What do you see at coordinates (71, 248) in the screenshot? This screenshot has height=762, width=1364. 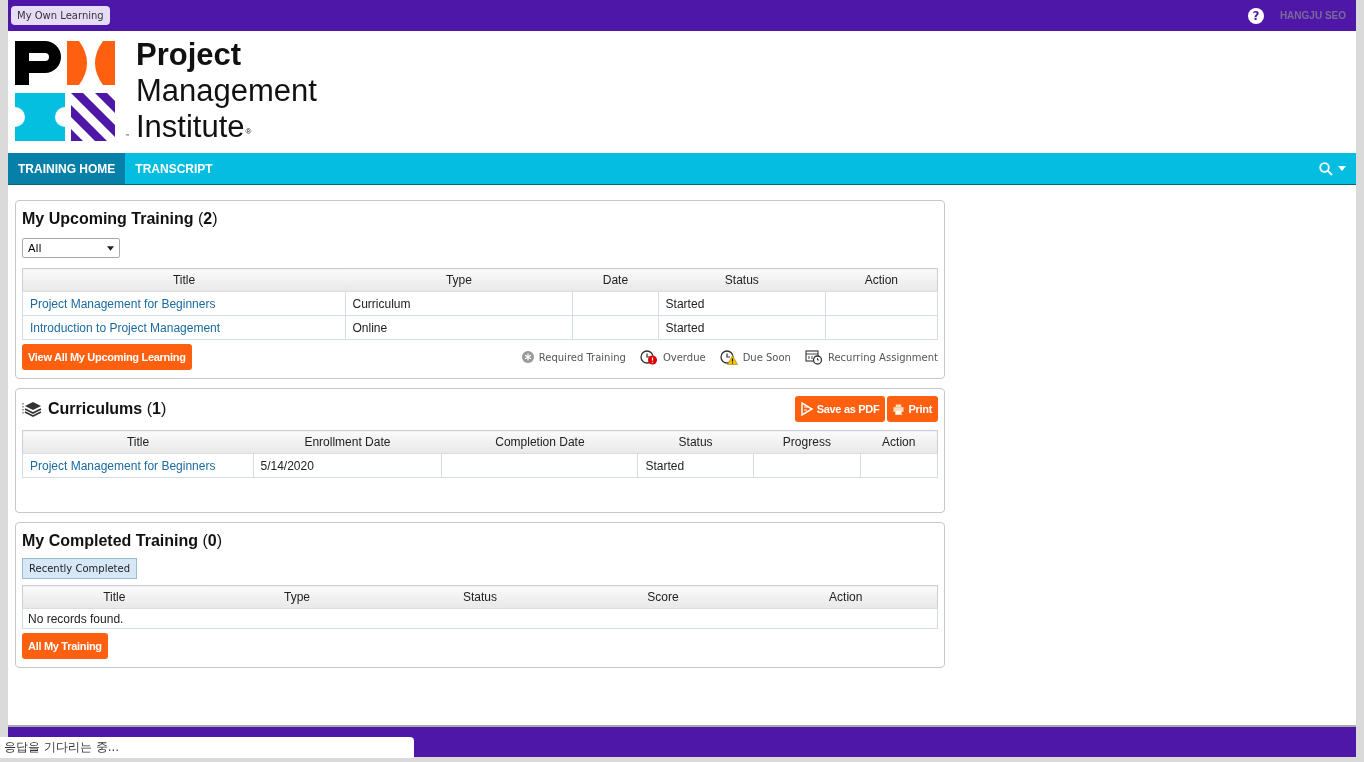 I see `filter-dropdown: All` at bounding box center [71, 248].